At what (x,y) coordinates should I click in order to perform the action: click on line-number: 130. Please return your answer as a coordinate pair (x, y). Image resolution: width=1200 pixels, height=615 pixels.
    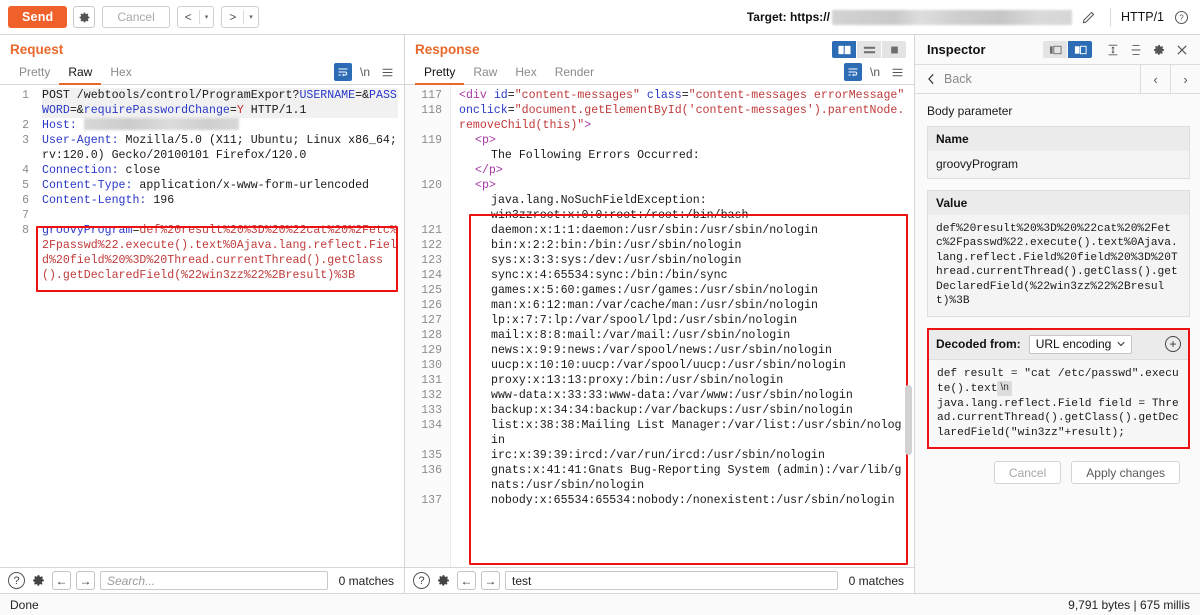
    Looking at the image, I should click on (431, 365).